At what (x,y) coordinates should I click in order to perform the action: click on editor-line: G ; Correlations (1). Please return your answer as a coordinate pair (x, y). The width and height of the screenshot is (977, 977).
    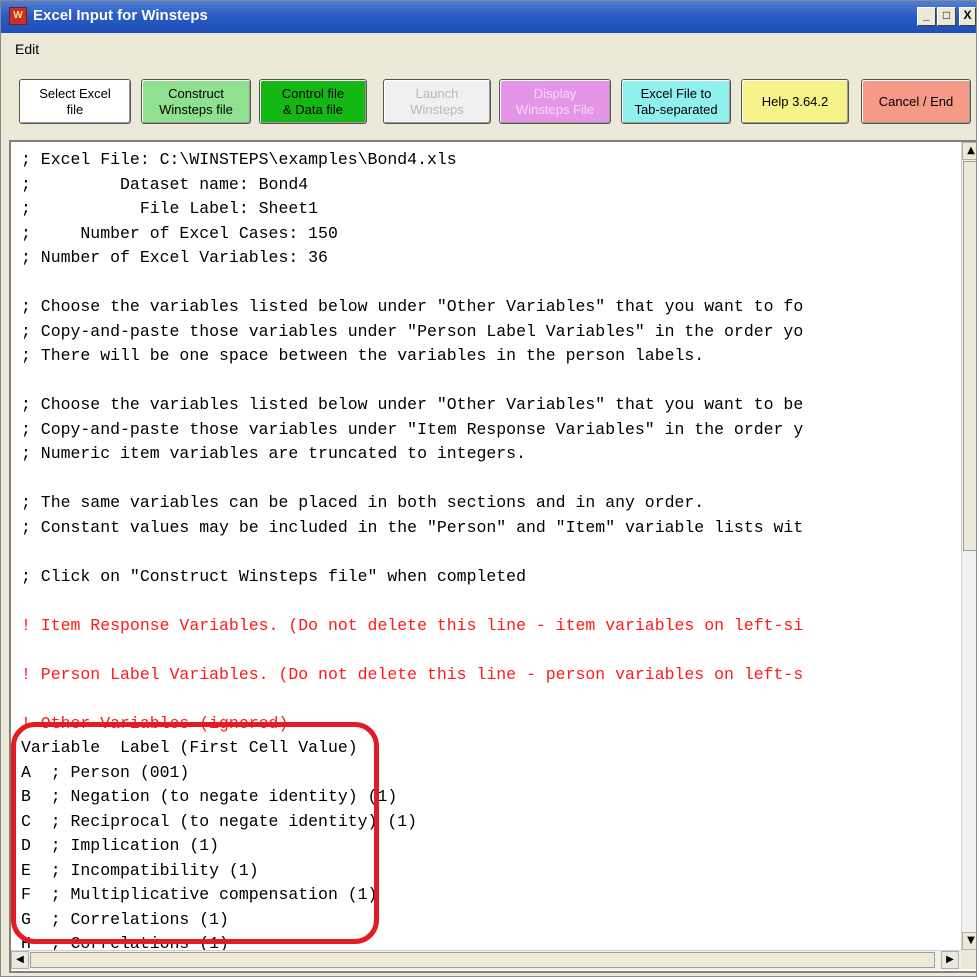
    Looking at the image, I should click on (125, 919).